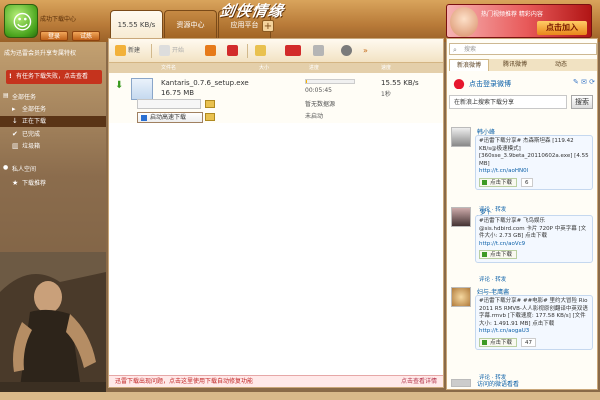  Describe the element at coordinates (54, 77) in the screenshot. I see `failed-task-notice: 有任务下载失败，点击查看` at that location.